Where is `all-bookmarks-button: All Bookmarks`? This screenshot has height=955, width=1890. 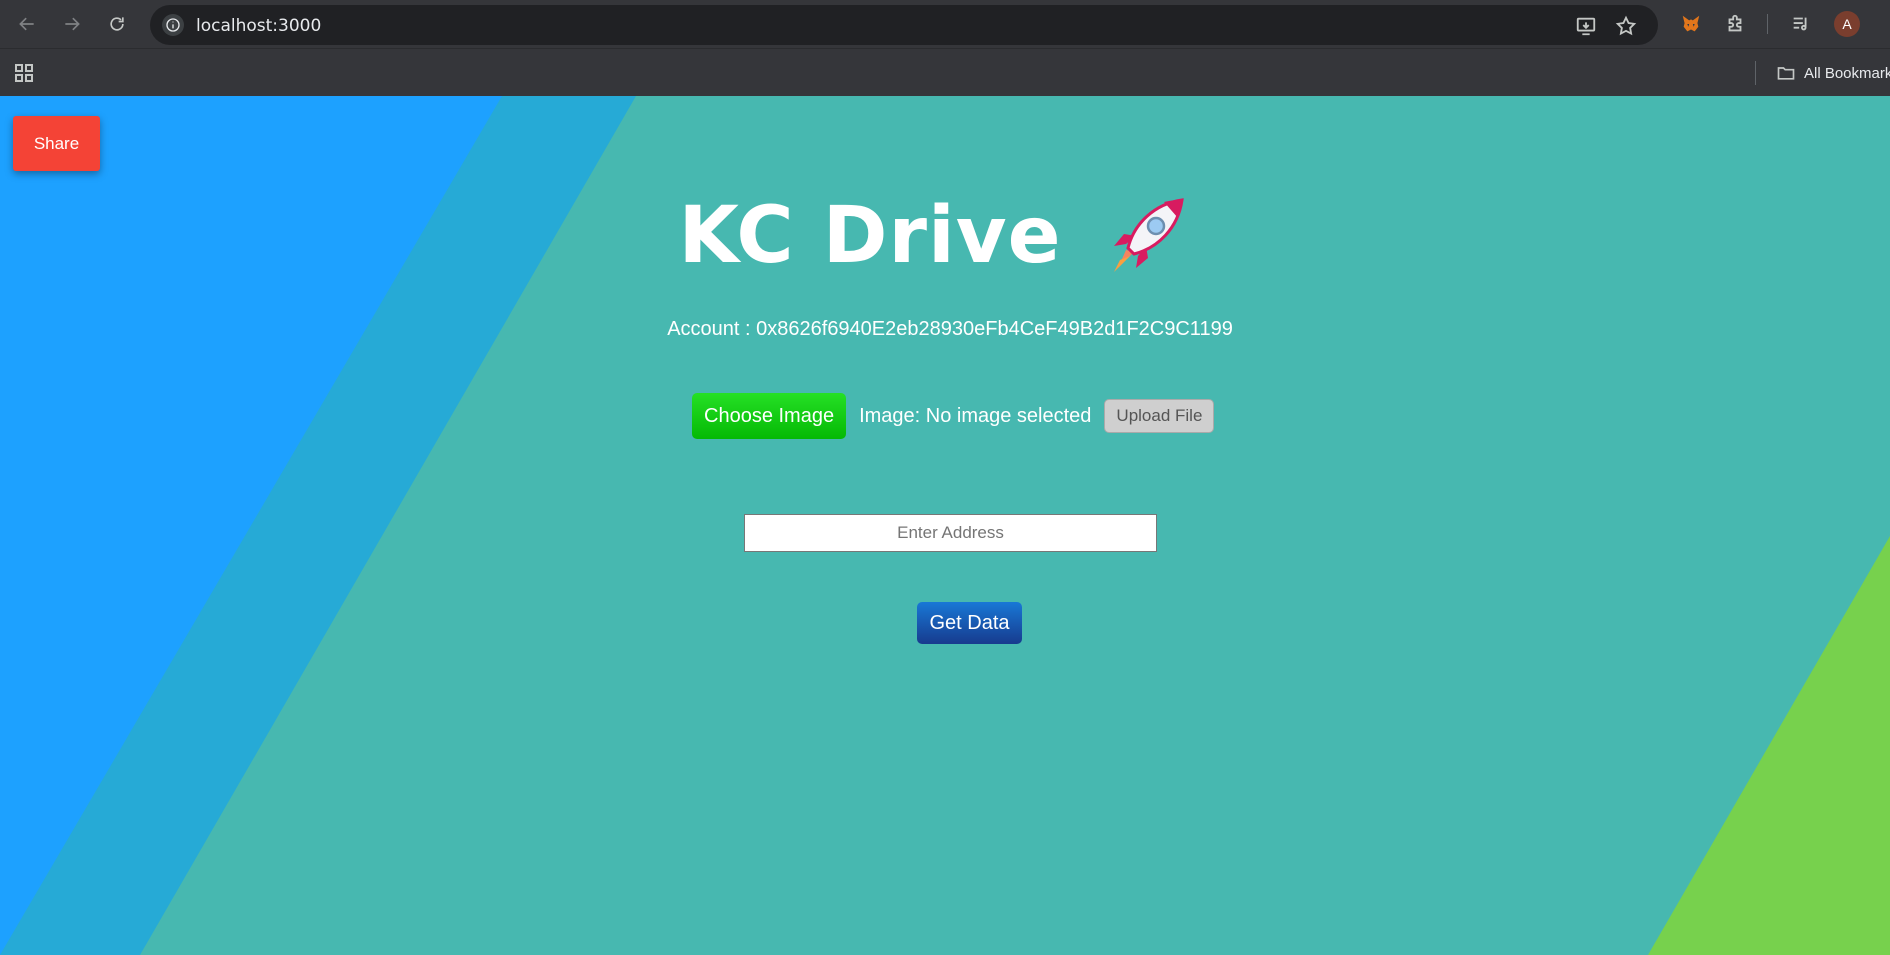 all-bookmarks-button: All Bookmarks is located at coordinates (1833, 73).